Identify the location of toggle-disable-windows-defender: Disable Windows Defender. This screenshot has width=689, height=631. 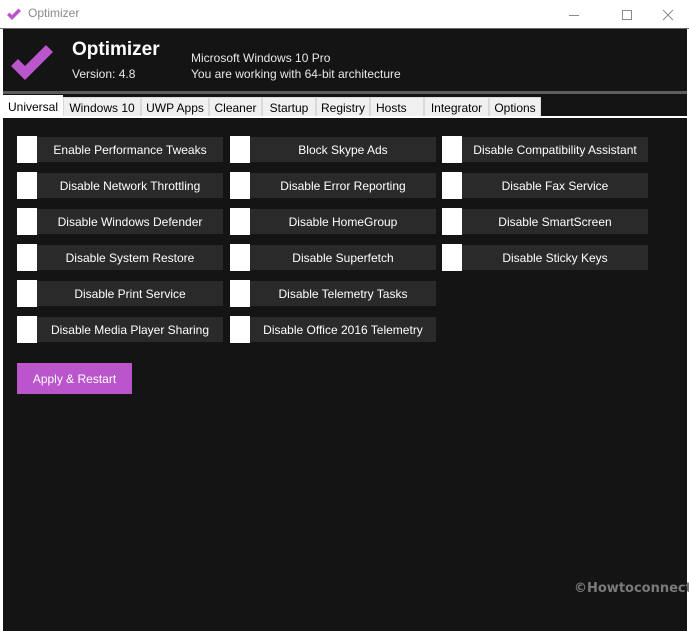
(120, 221).